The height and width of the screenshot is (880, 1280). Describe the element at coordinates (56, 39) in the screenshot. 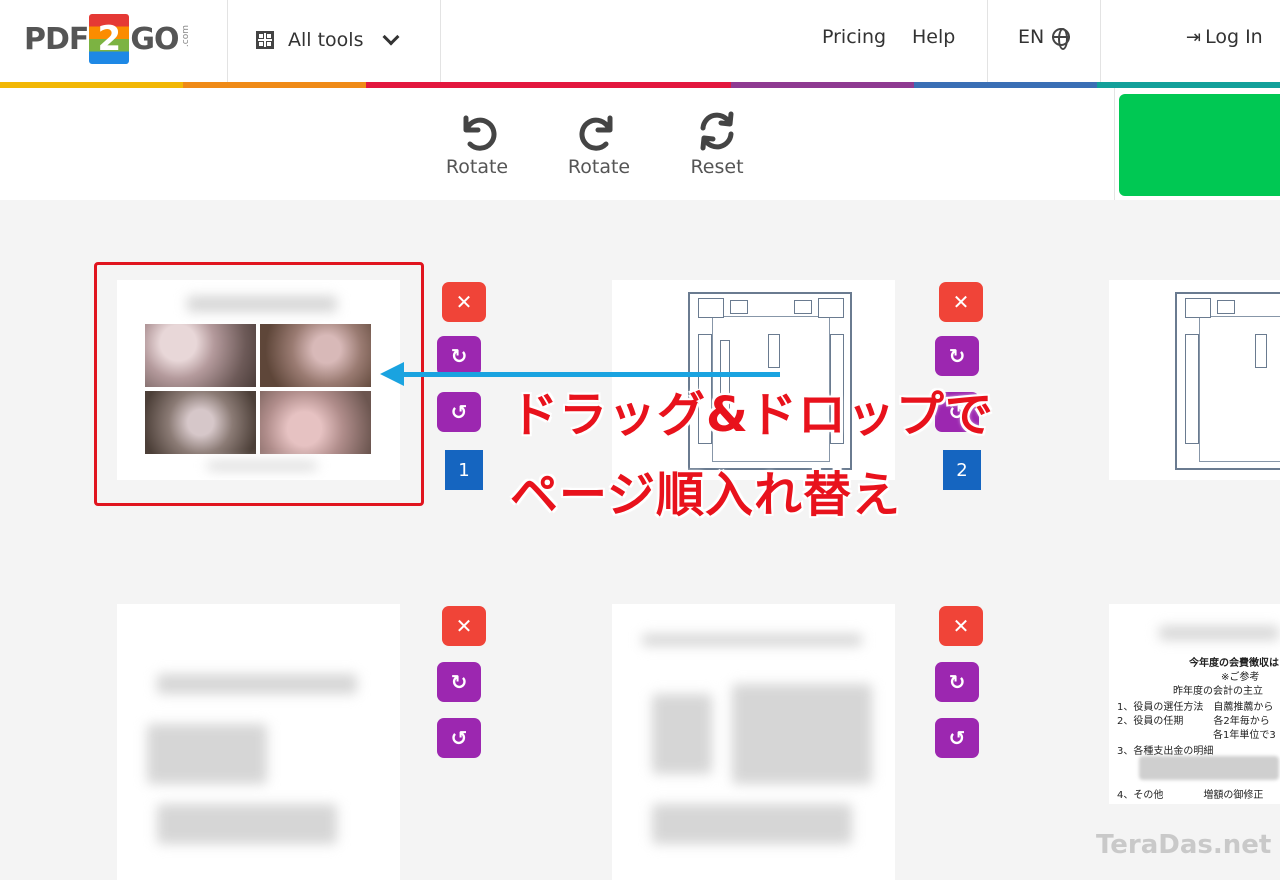

I see `logo-text-pdf: PDF` at that location.